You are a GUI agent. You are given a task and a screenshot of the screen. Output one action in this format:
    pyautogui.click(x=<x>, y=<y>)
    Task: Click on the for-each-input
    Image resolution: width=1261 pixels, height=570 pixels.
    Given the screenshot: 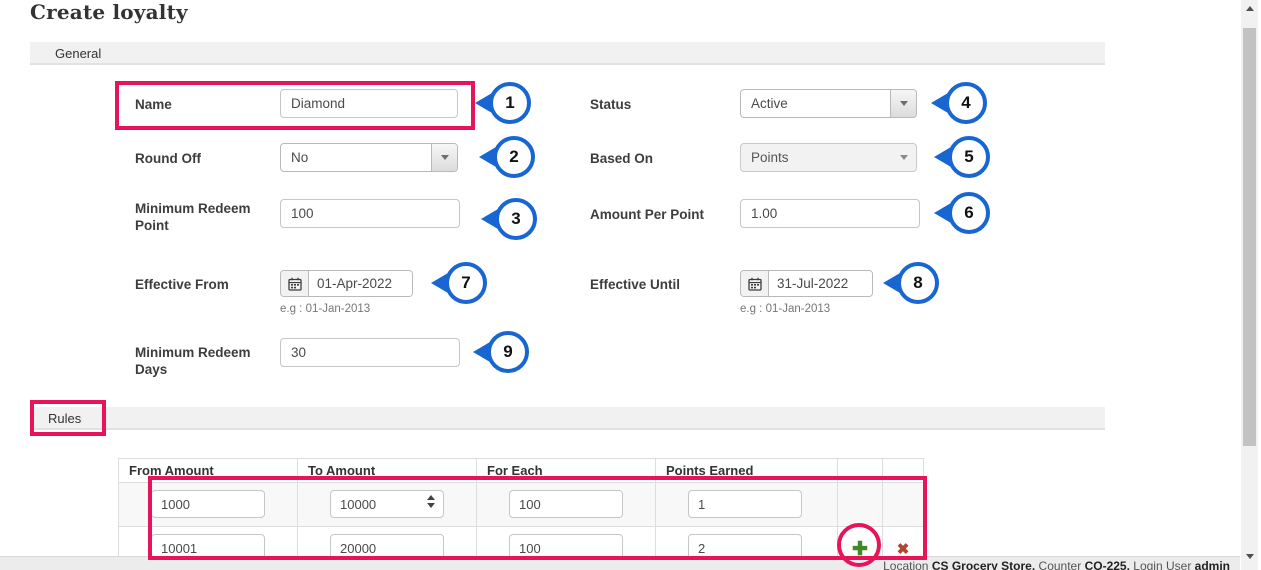 What is the action you would take?
    pyautogui.click(x=566, y=504)
    